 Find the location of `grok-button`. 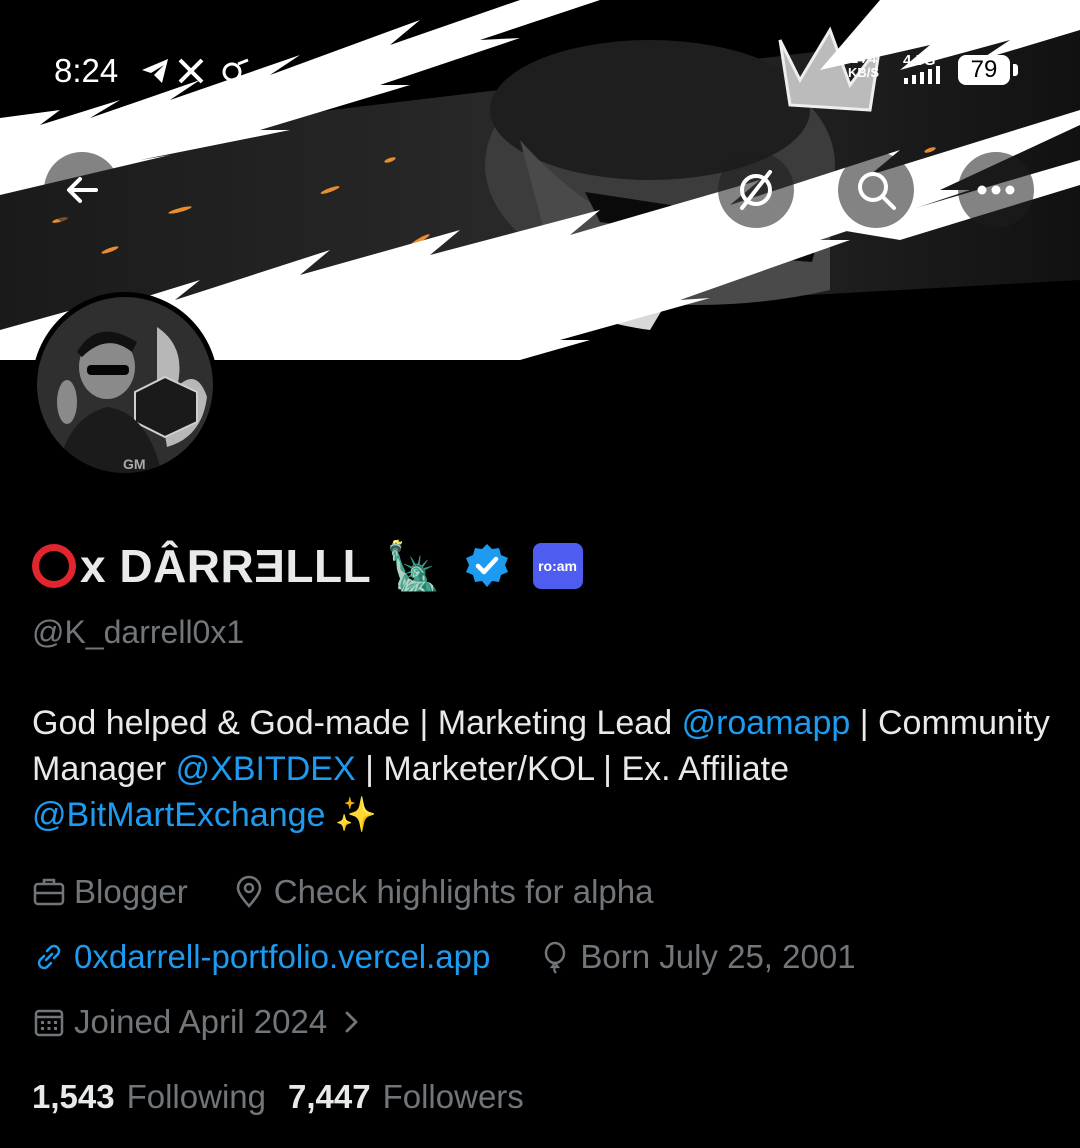

grok-button is located at coordinates (756, 190).